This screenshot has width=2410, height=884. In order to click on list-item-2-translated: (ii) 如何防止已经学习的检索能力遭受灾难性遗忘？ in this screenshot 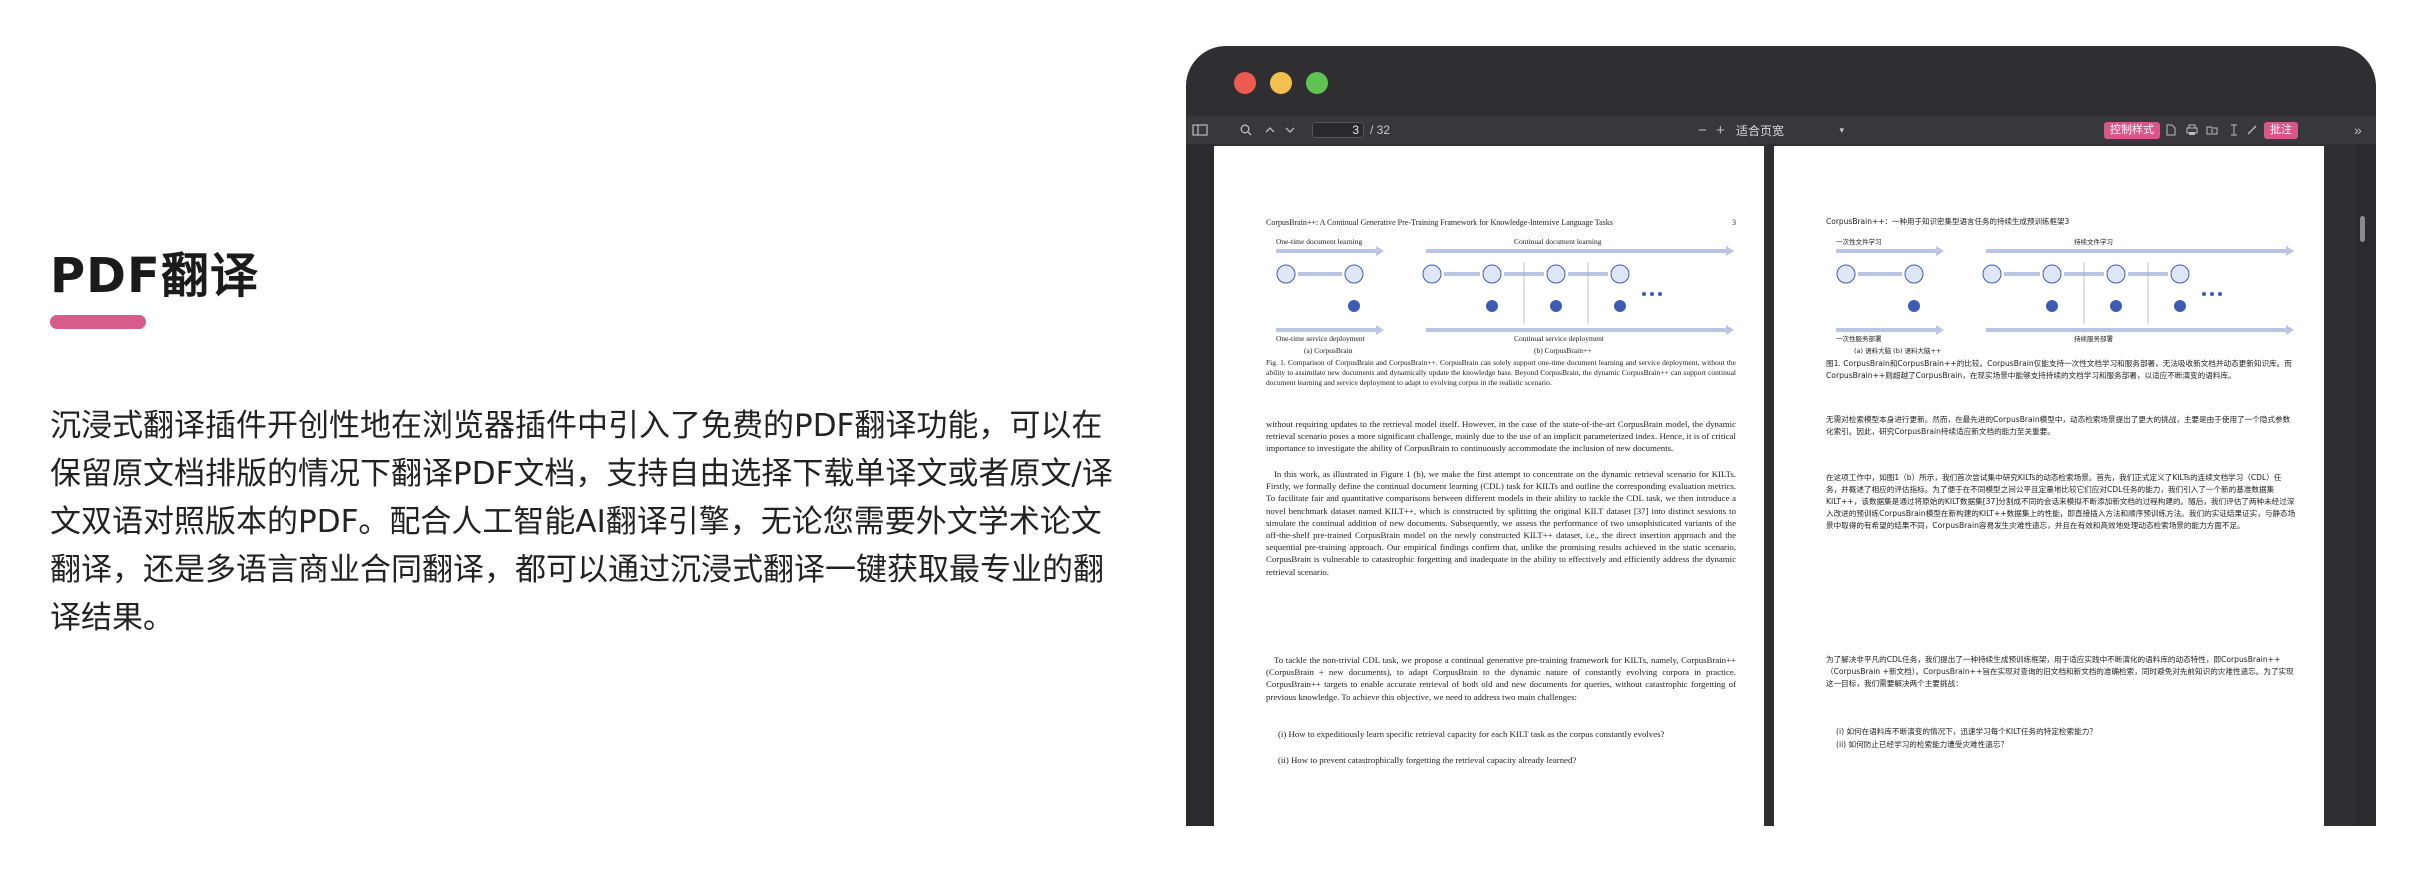, I will do `click(1922, 744)`.